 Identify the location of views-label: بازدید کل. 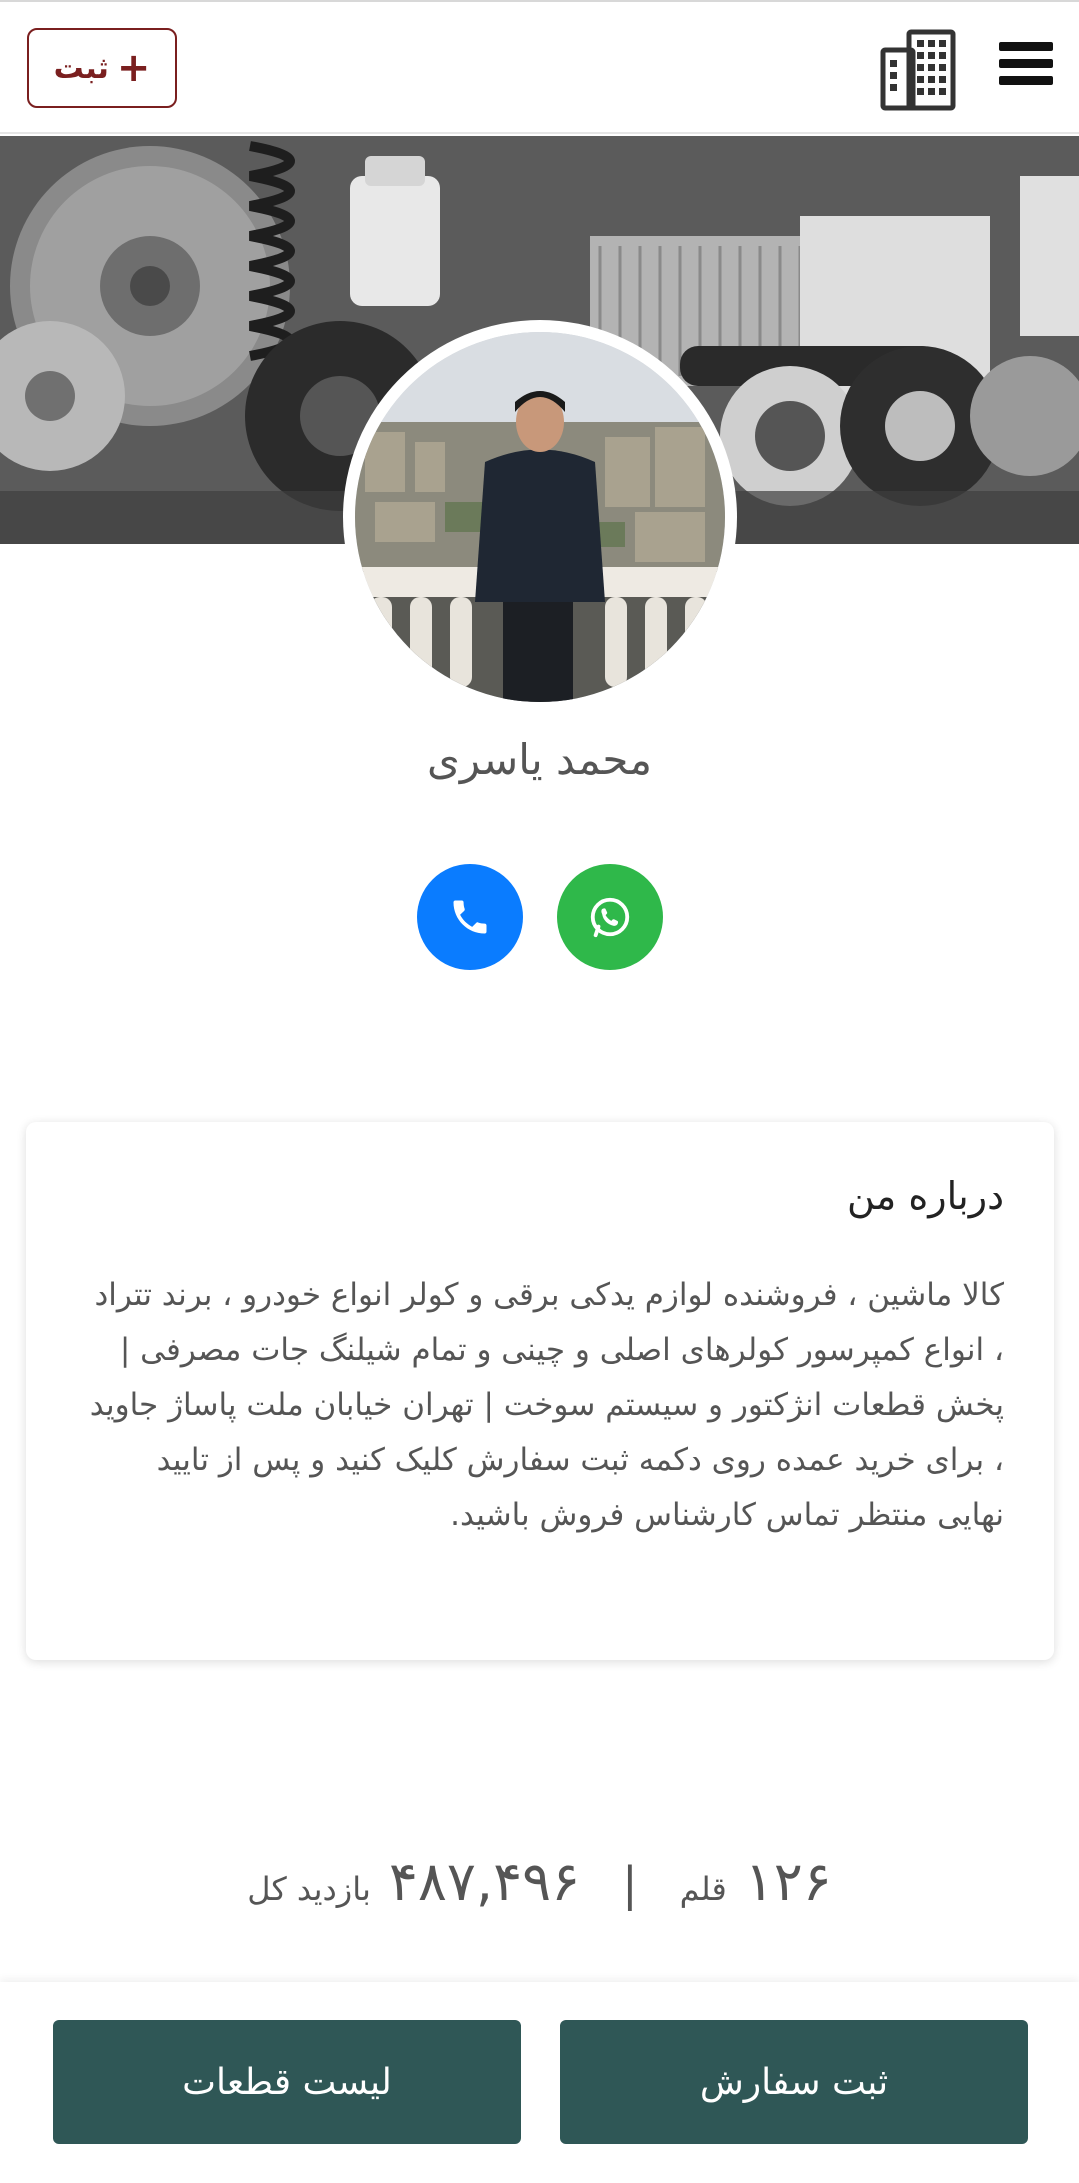
(309, 1889).